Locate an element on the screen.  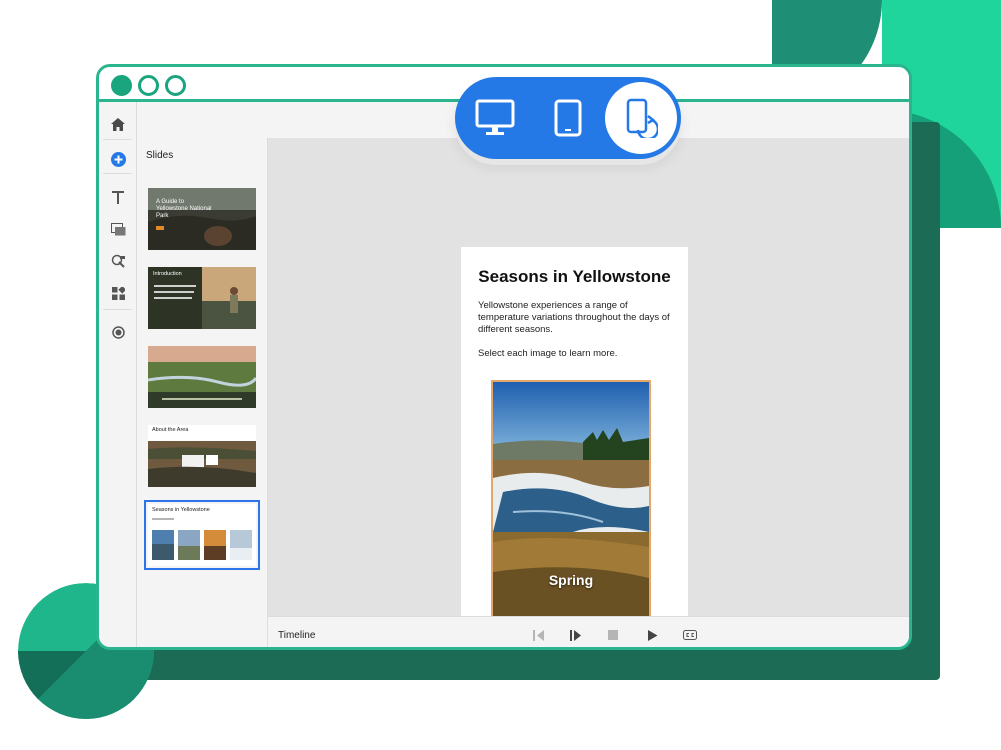
season-image-card: Spring is located at coordinates (571, 499).